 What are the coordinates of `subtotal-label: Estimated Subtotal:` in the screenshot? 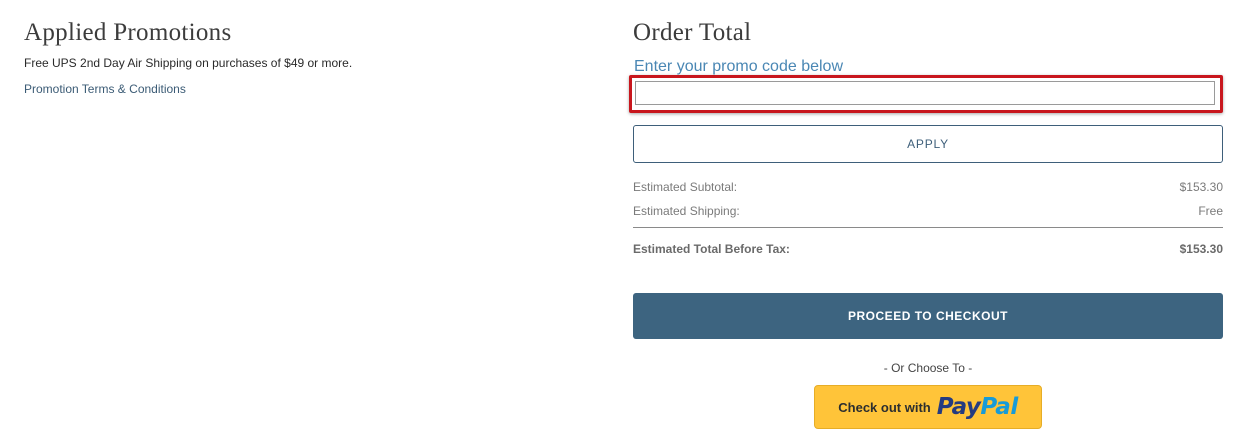 It's located at (685, 187).